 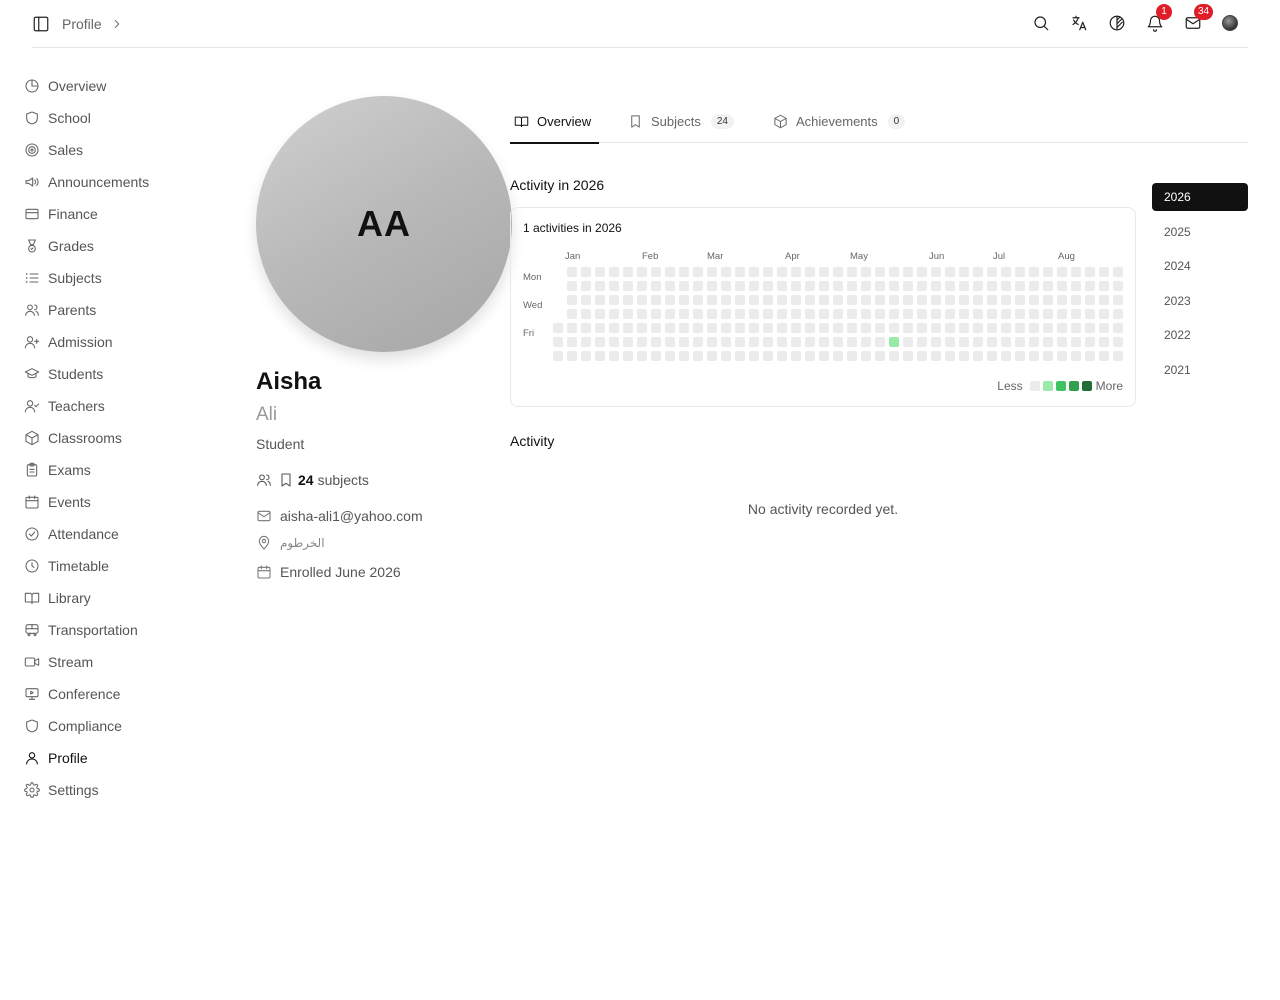 I want to click on year-2022: 2022, so click(x=1200, y=335).